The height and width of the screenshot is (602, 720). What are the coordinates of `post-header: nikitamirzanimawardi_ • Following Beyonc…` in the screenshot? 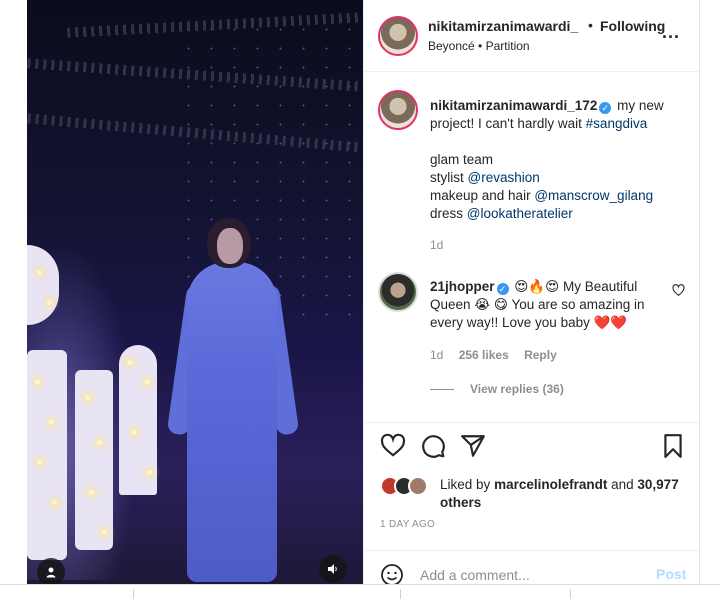 It's located at (532, 36).